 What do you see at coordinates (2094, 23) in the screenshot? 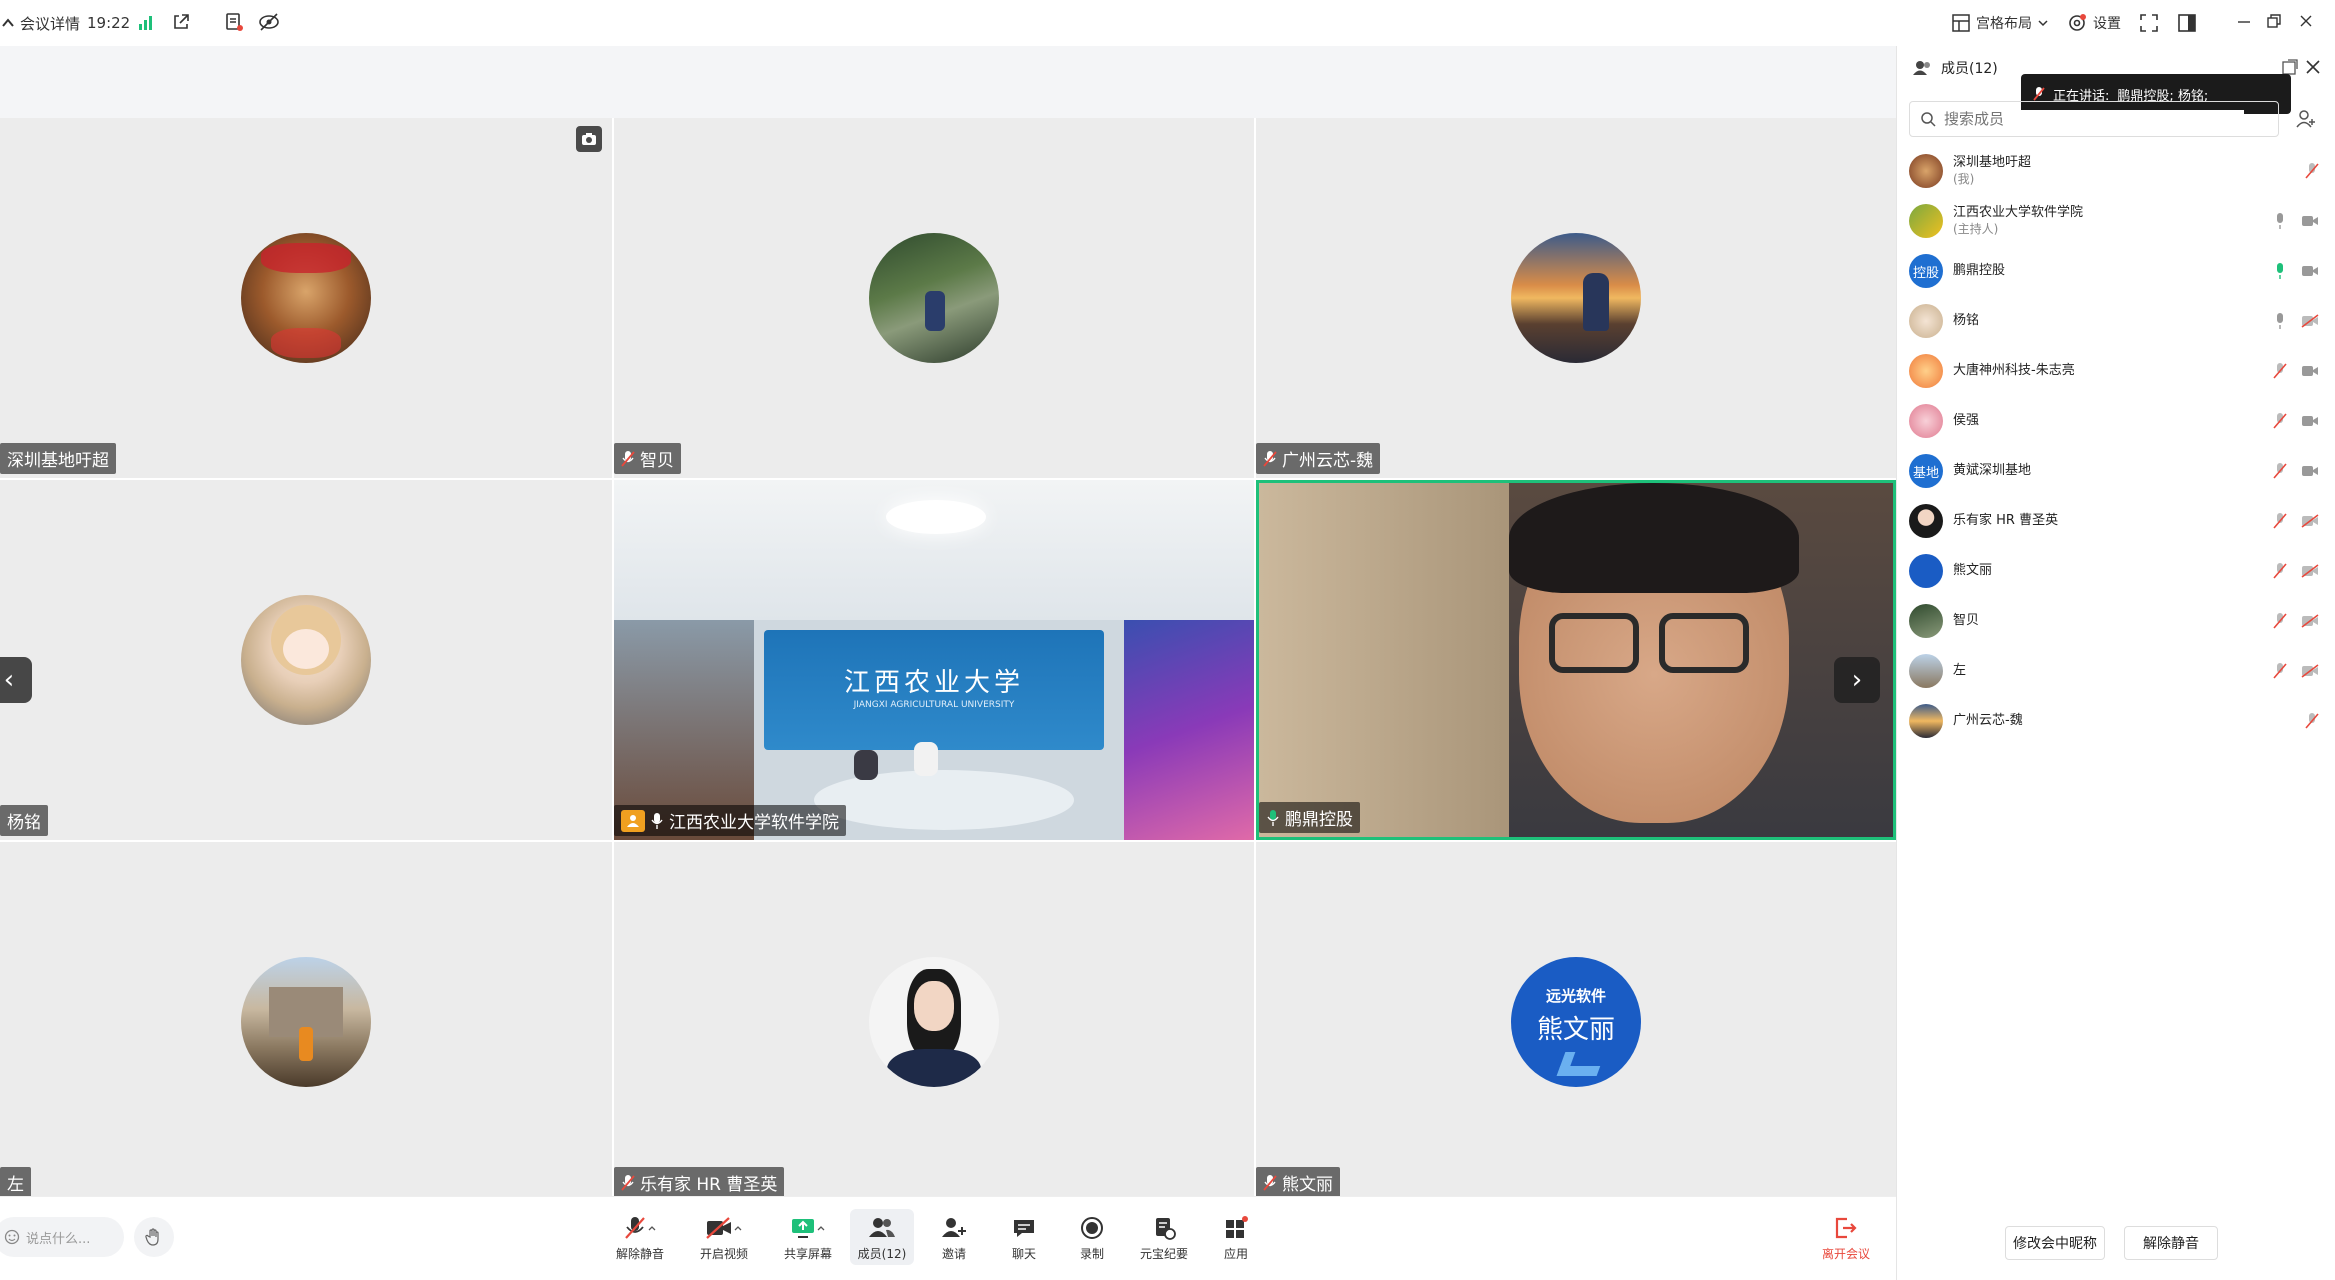
I see `settings-button: 设置` at bounding box center [2094, 23].